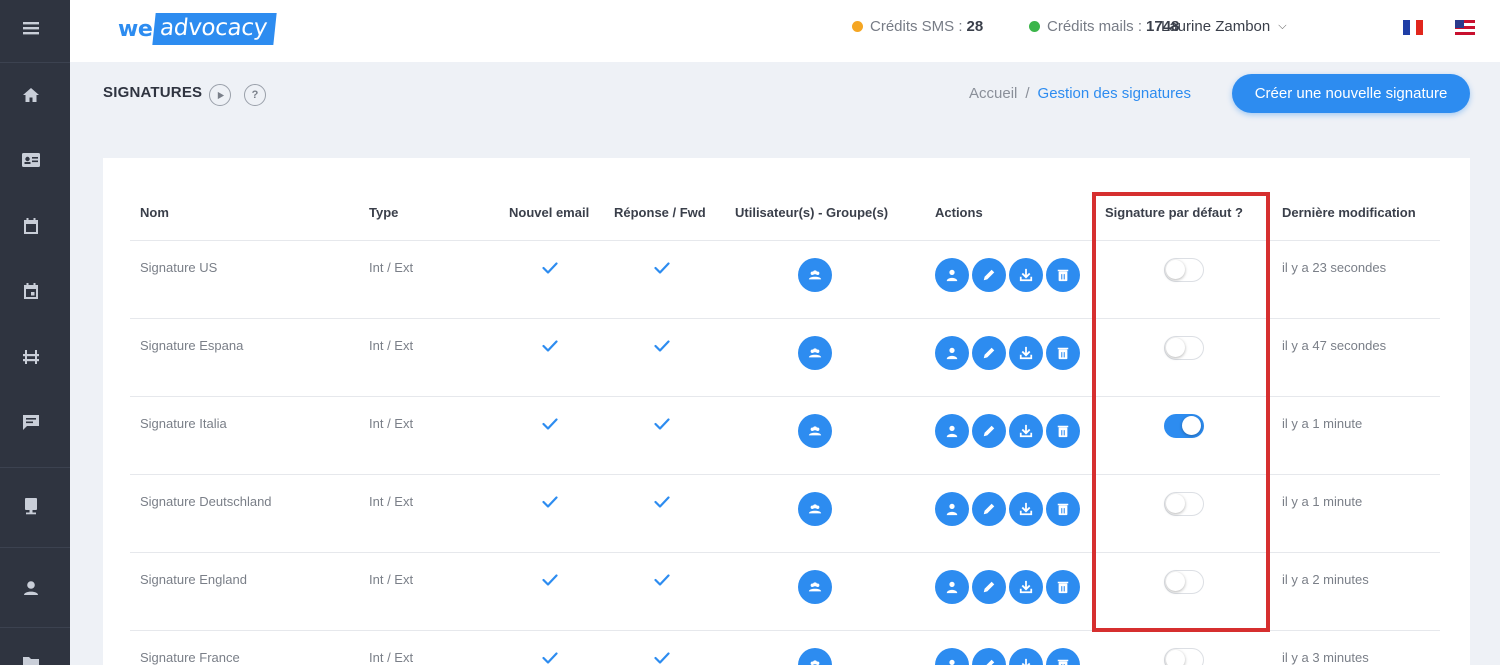 The image size is (1500, 665). What do you see at coordinates (31, 506) in the screenshot?
I see `desktop-icon` at bounding box center [31, 506].